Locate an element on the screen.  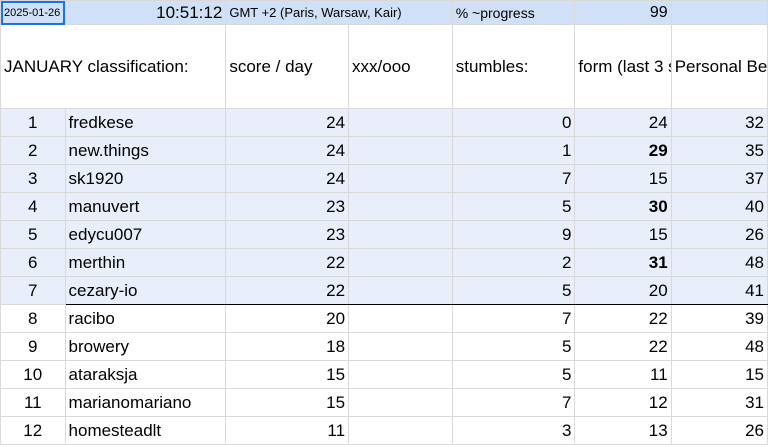
best-cell: 39 is located at coordinates (719, 318).